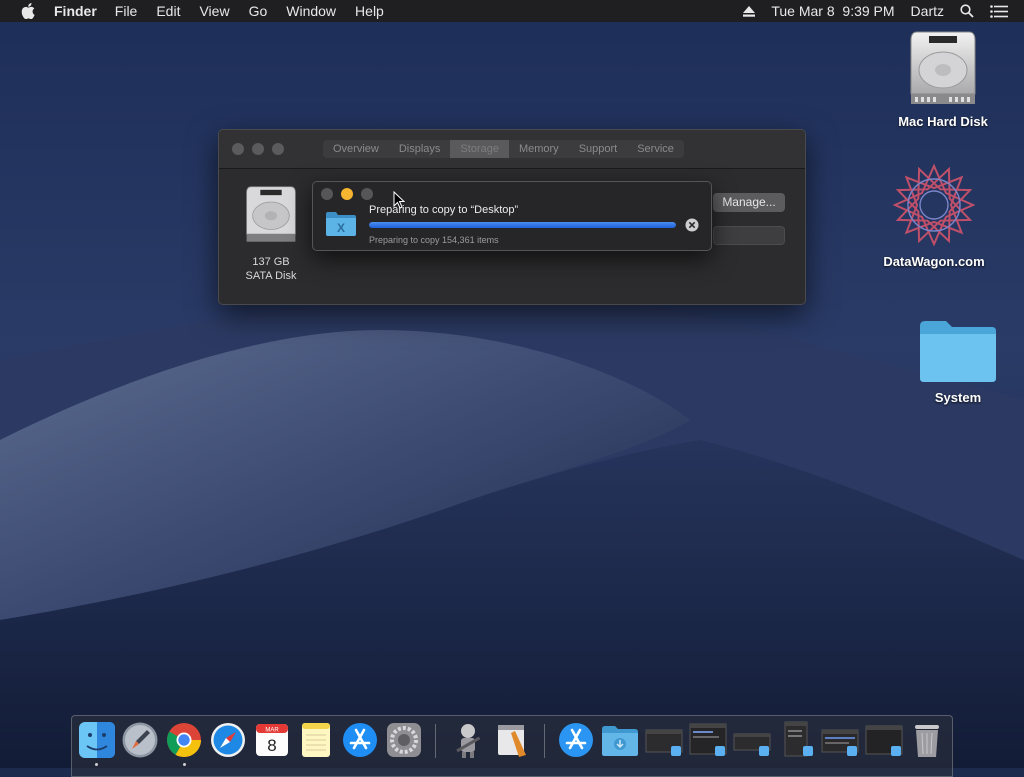  What do you see at coordinates (692, 225) in the screenshot?
I see `cancel-copy-icon` at bounding box center [692, 225].